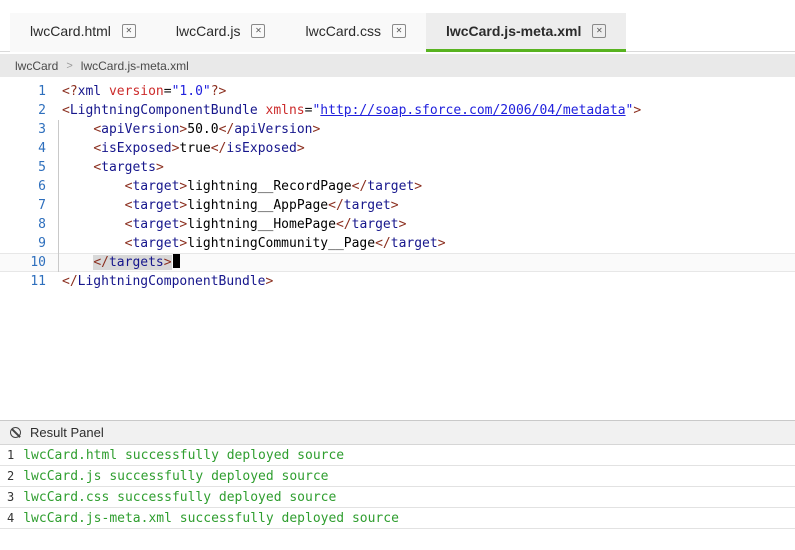 The image size is (795, 550). Describe the element at coordinates (513, 31) in the screenshot. I see `tab-label: lwcCard.js-meta.xml` at that location.